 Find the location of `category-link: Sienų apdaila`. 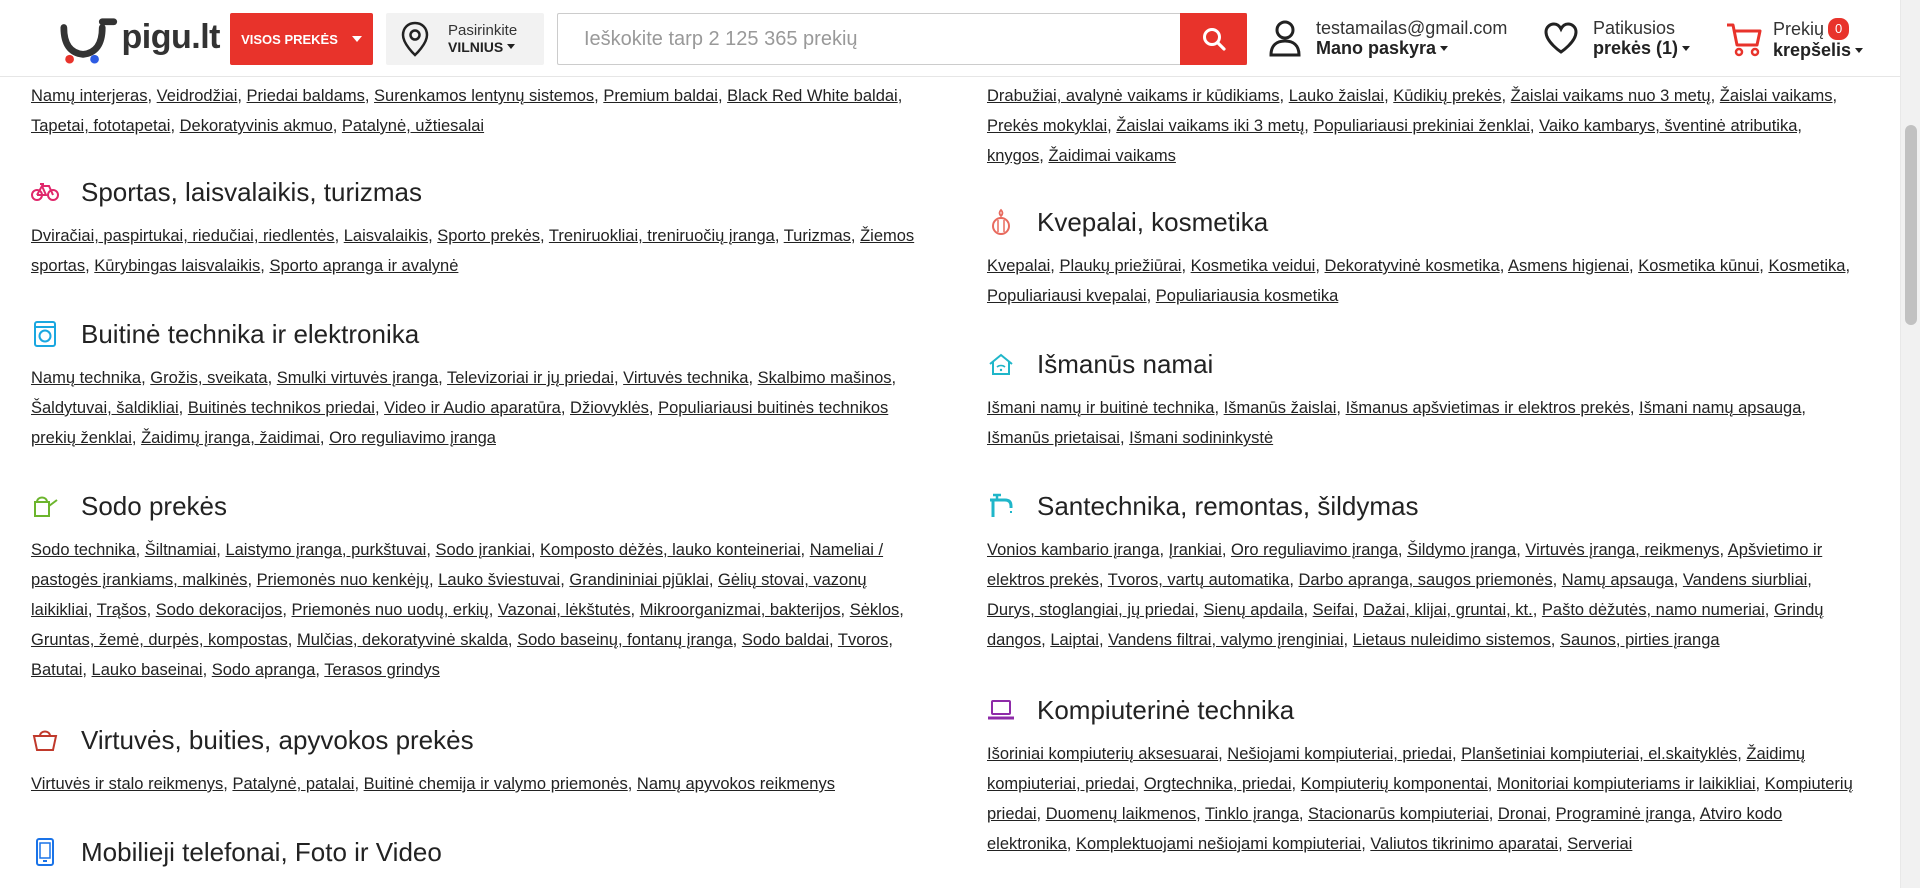

category-link: Sienų apdaila is located at coordinates (1253, 610).